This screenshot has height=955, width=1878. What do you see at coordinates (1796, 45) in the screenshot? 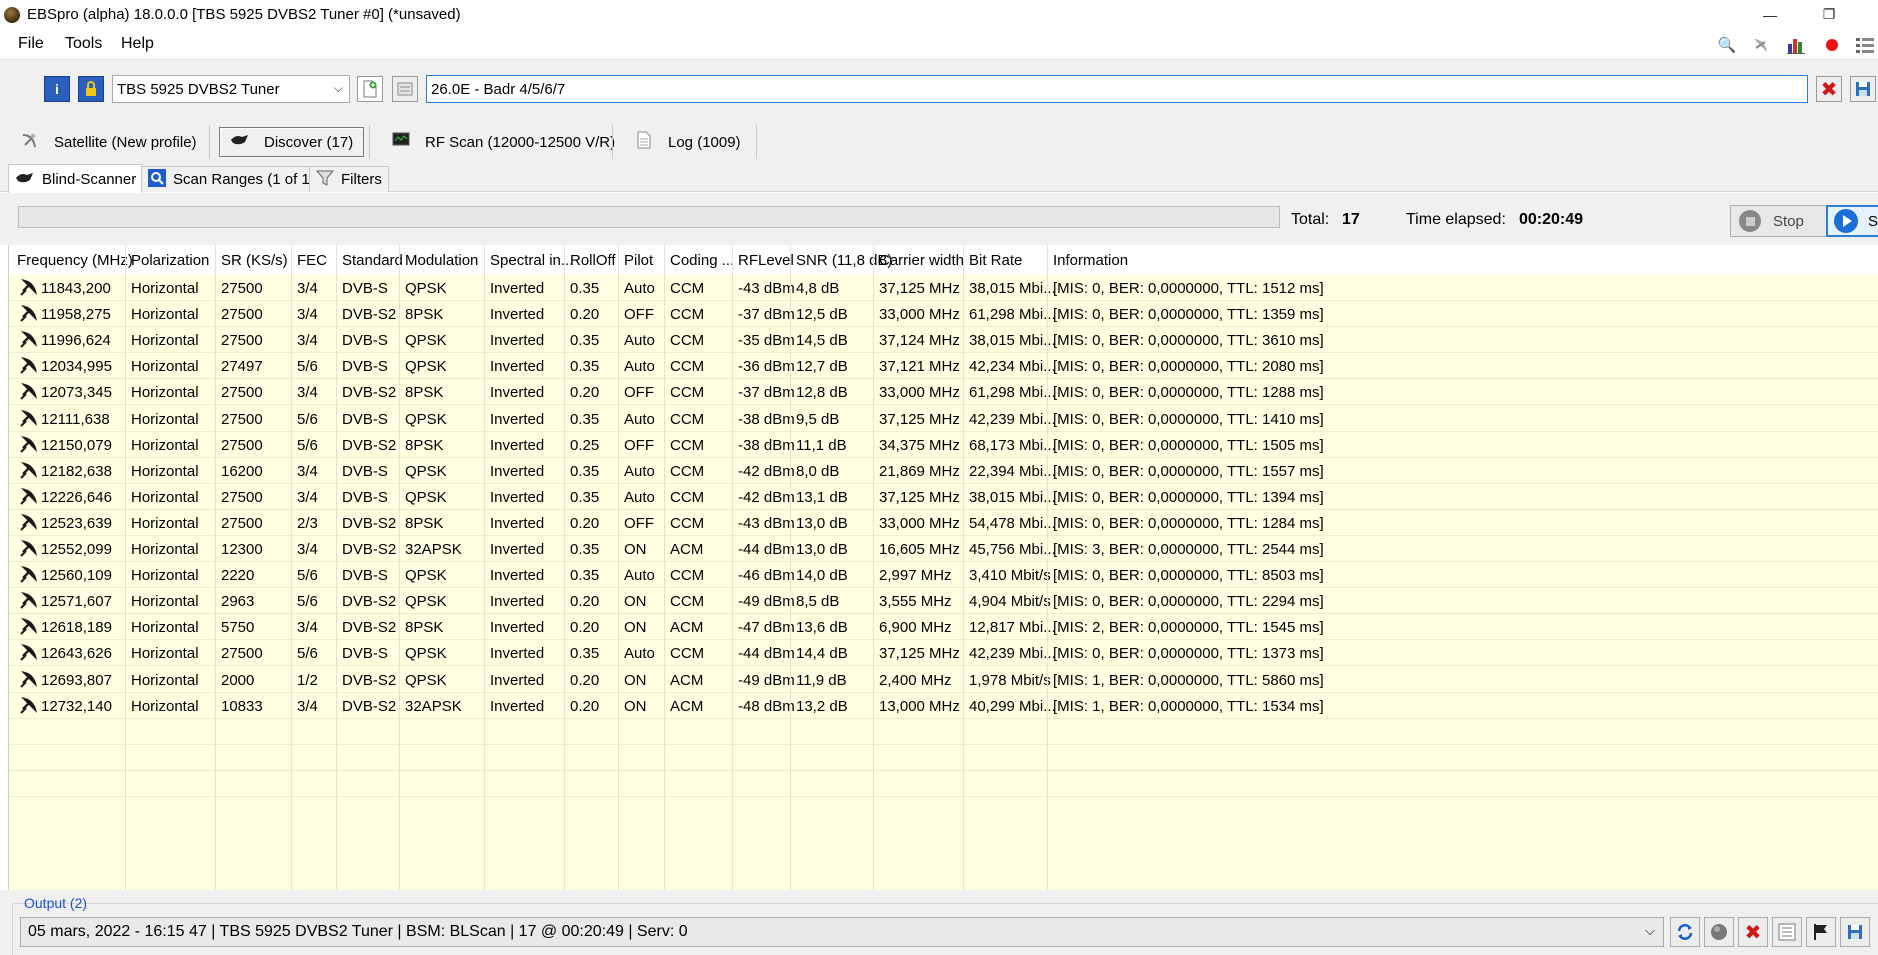
I see `chart-icon` at bounding box center [1796, 45].